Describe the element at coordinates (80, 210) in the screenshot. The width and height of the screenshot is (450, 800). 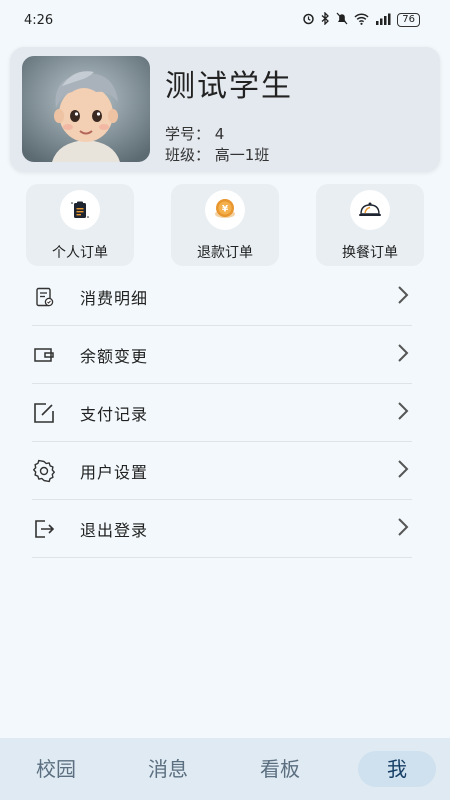
I see `order-icon` at that location.